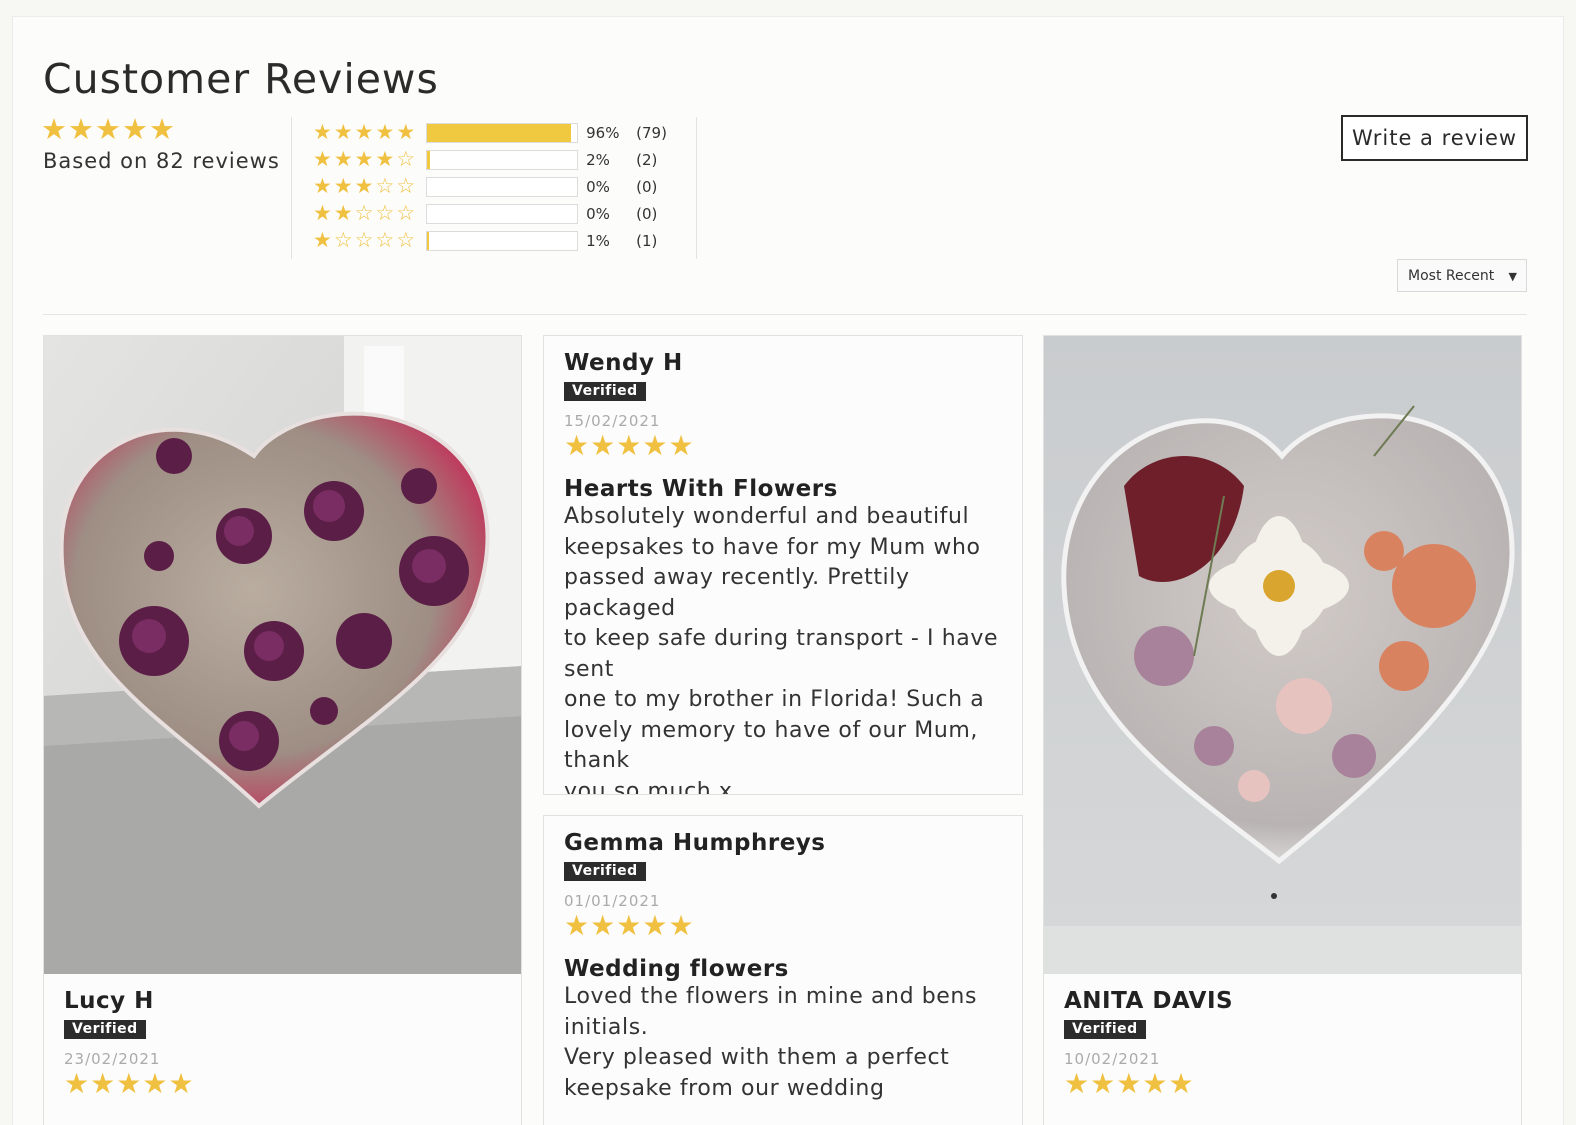 This screenshot has width=1576, height=1125. What do you see at coordinates (648, 786) in the screenshot?
I see `review-line: you so much x` at bounding box center [648, 786].